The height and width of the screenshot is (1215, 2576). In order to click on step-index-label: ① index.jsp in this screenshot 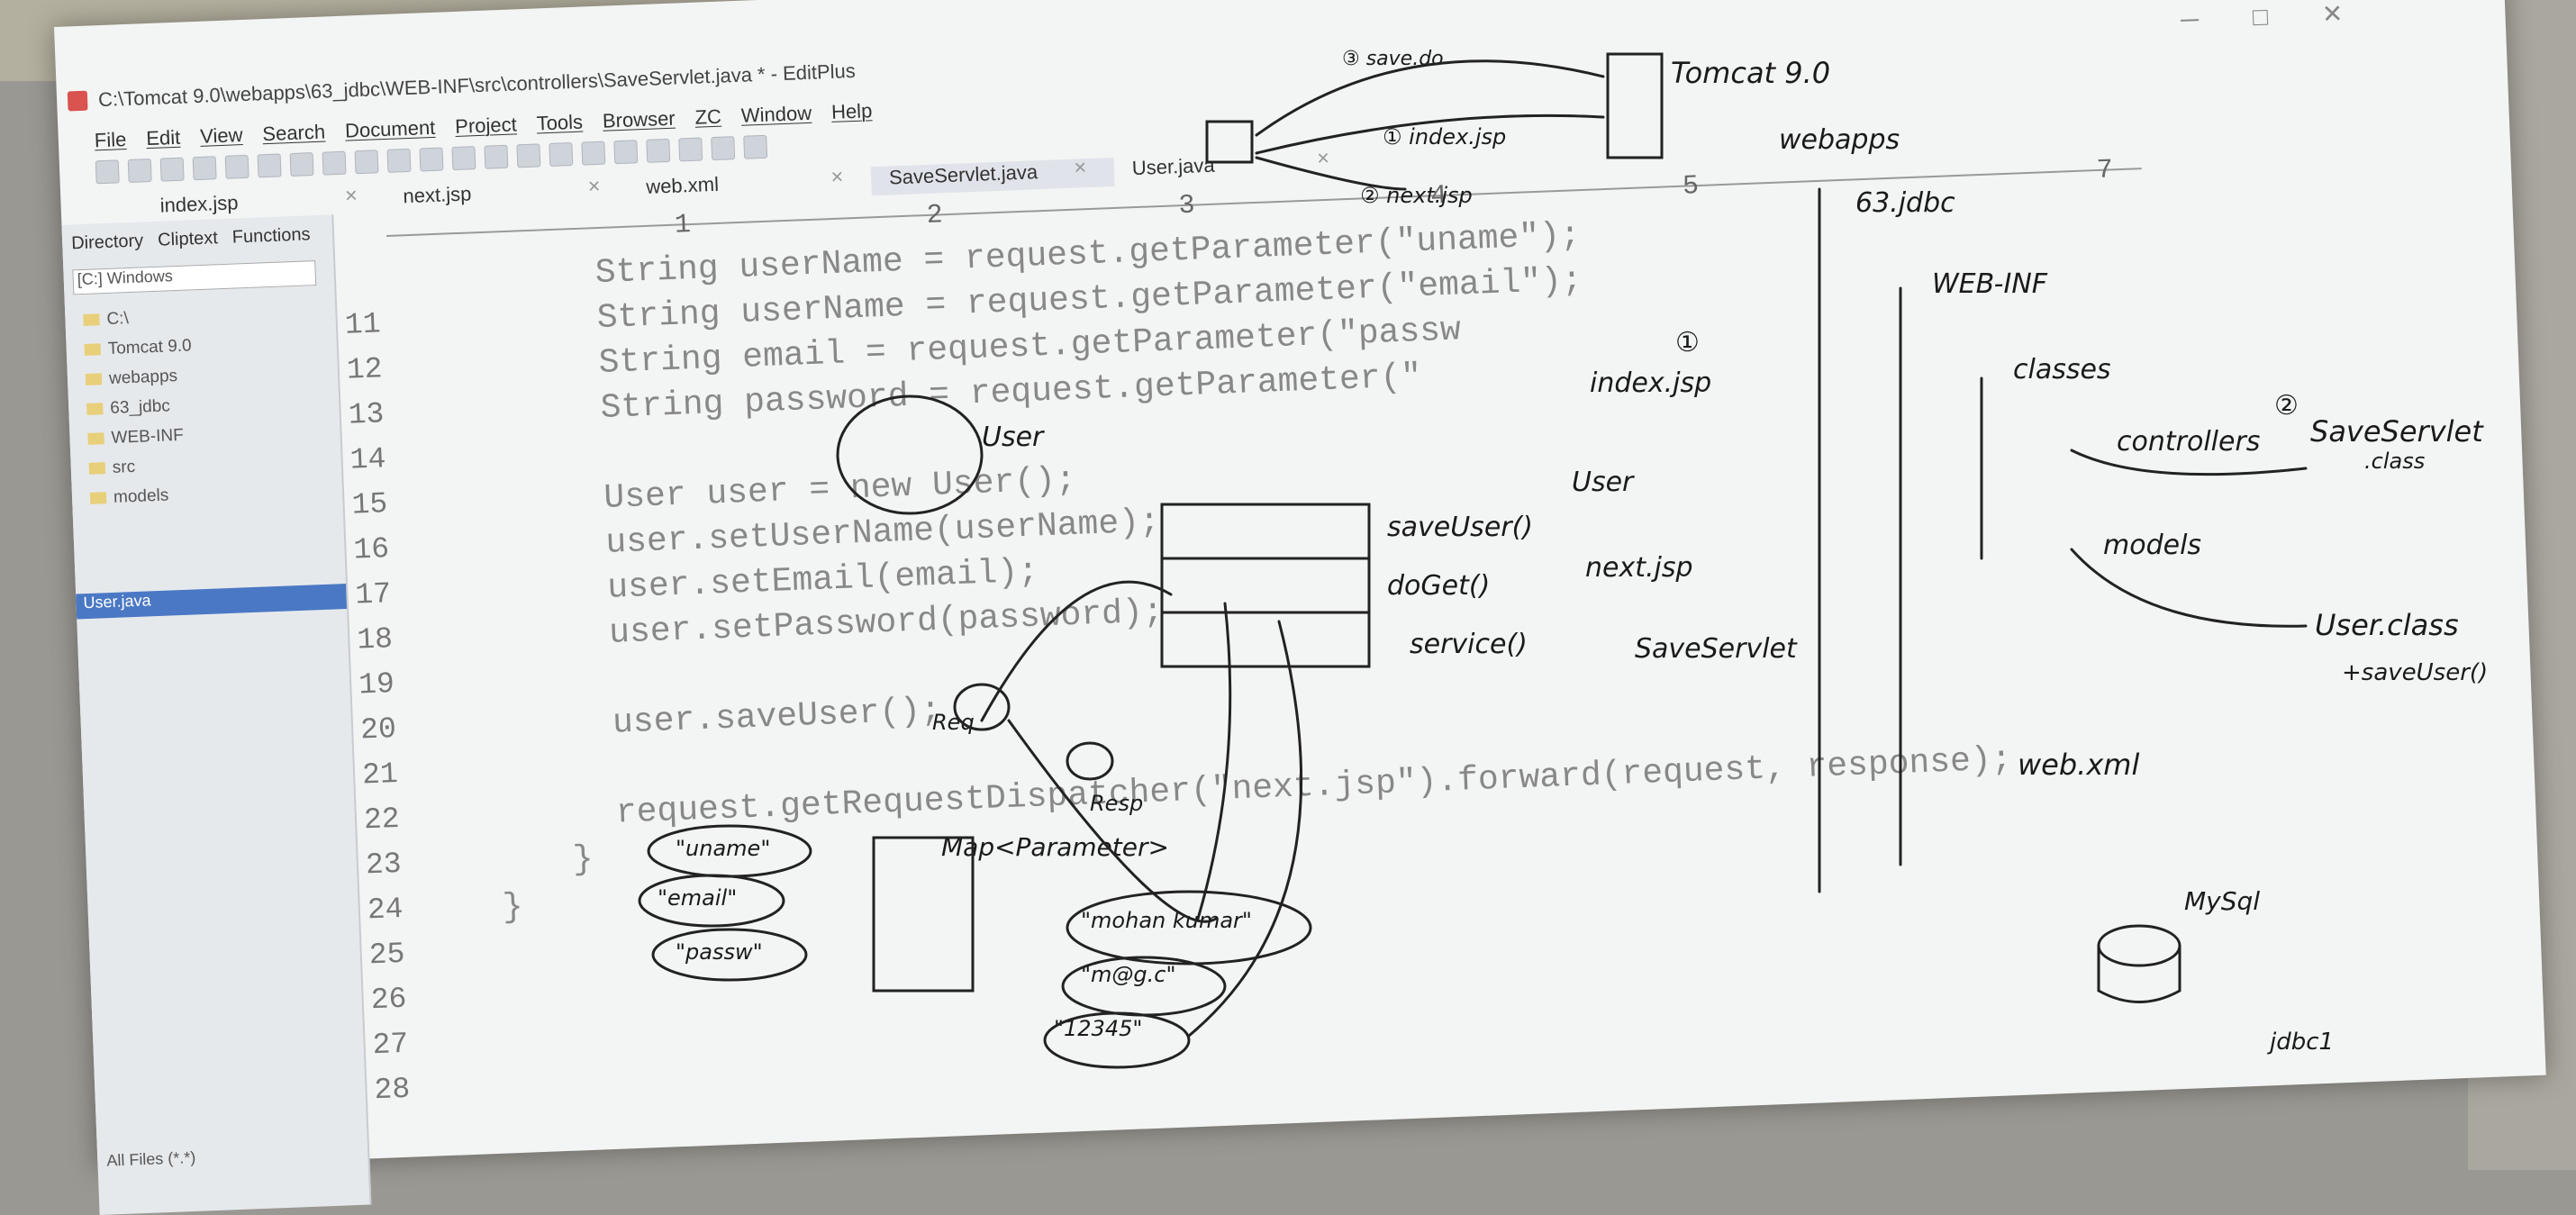, I will do `click(1444, 137)`.